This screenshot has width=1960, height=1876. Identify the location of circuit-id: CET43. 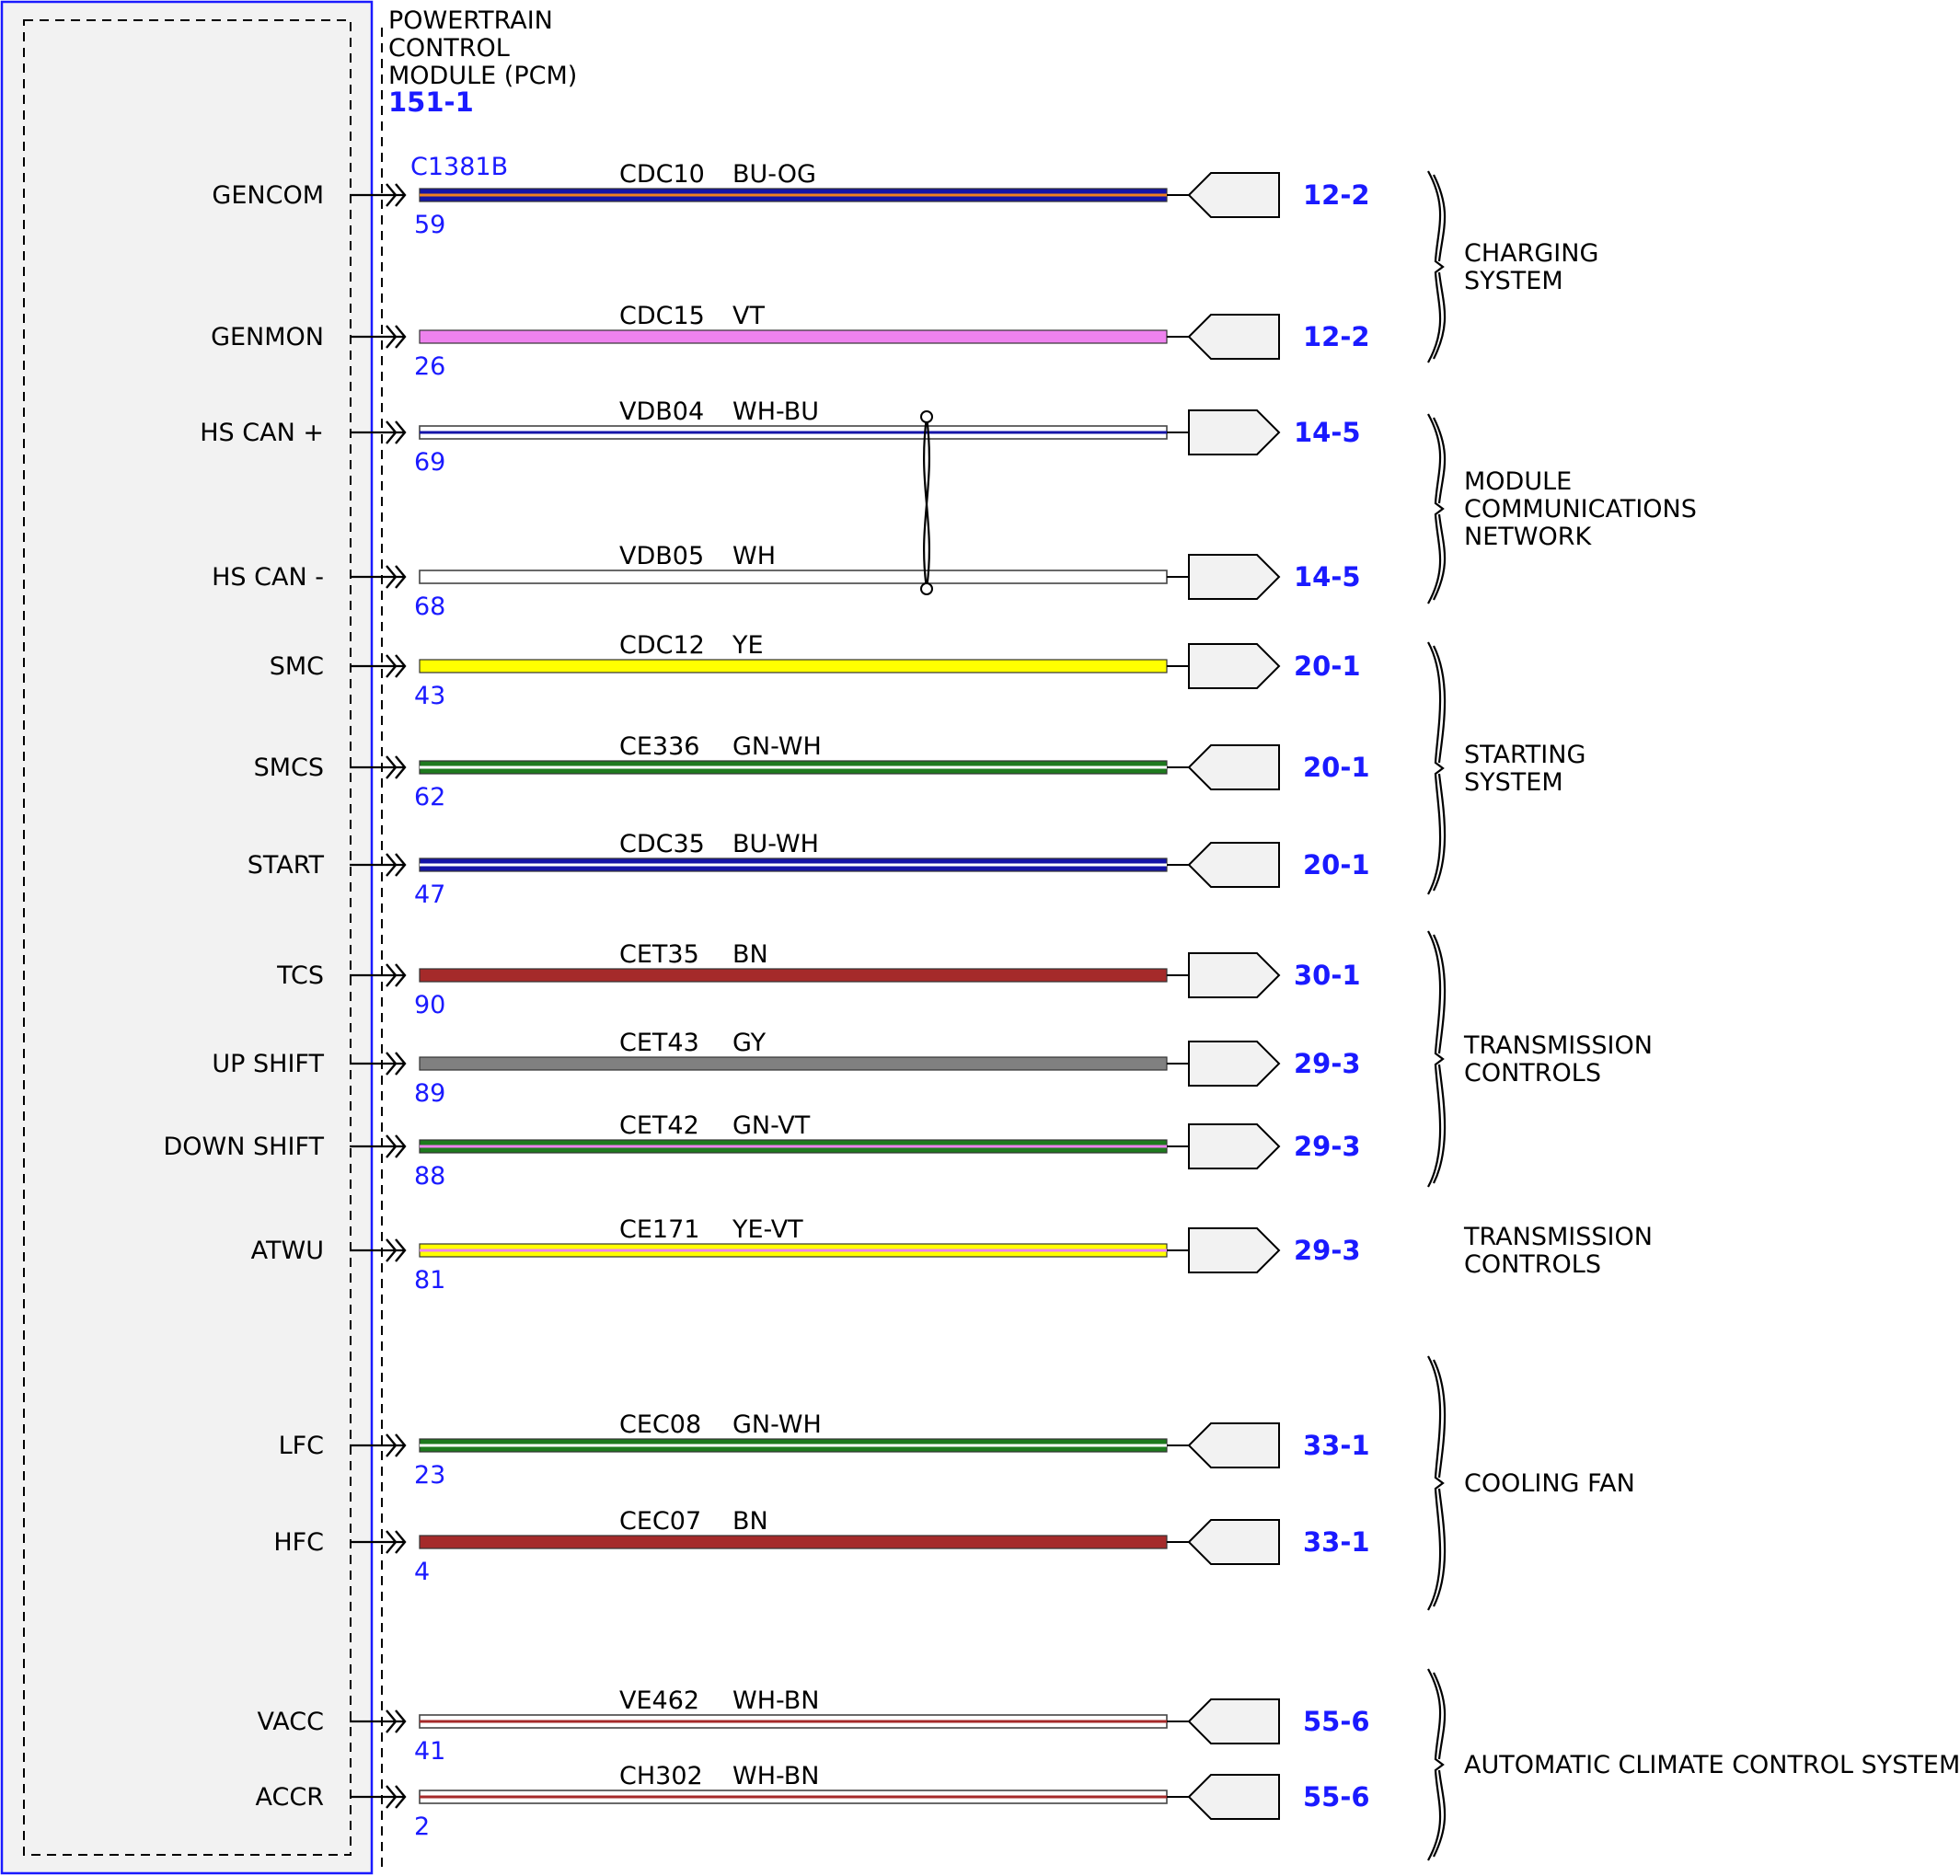
(659, 1043).